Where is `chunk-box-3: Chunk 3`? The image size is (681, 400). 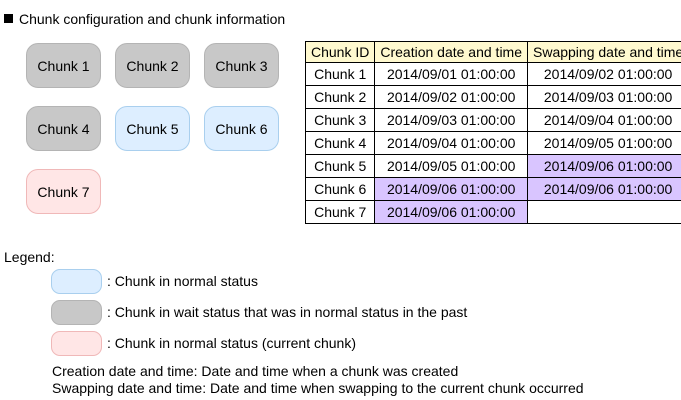 chunk-box-3: Chunk 3 is located at coordinates (241, 65).